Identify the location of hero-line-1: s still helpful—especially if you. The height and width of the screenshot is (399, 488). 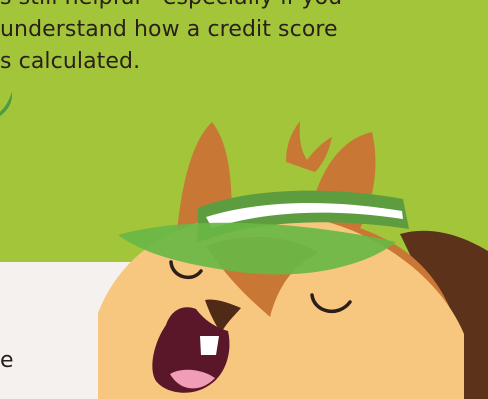
(171, 7).